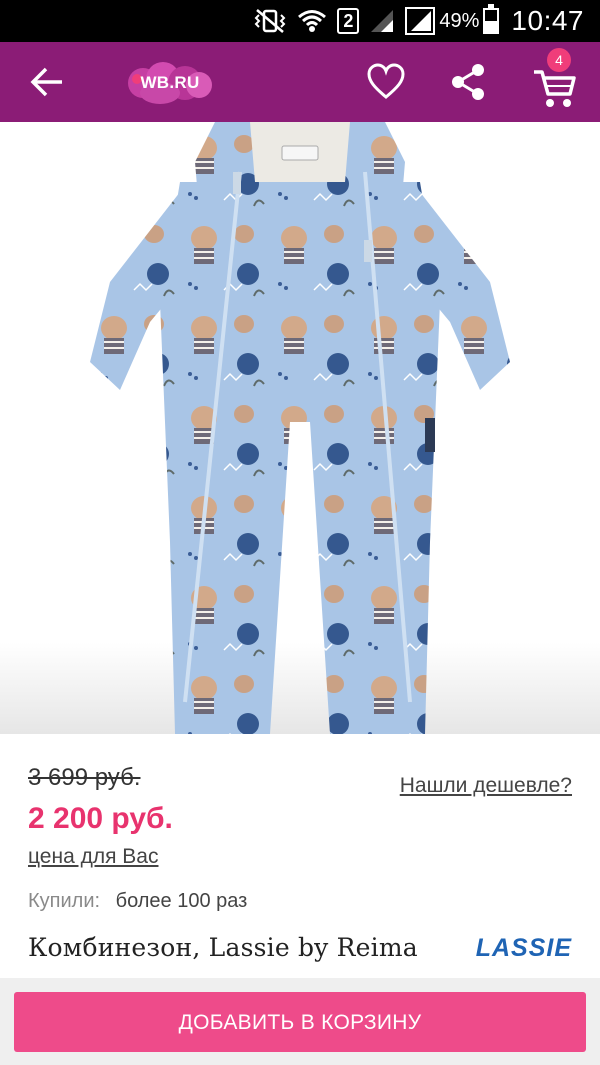 This screenshot has width=600, height=1065. What do you see at coordinates (559, 60) in the screenshot?
I see `cart-count-badge: 4` at bounding box center [559, 60].